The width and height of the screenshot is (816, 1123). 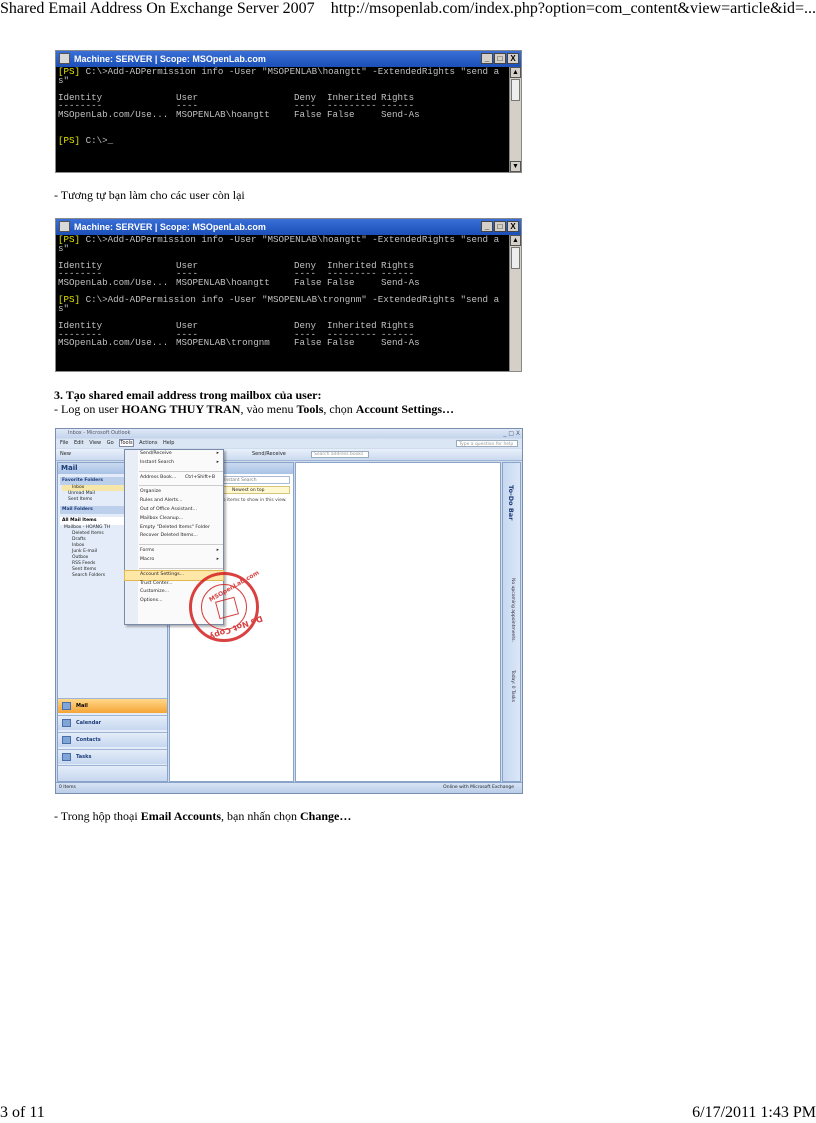 What do you see at coordinates (95, 443) in the screenshot?
I see `menu-view: View` at bounding box center [95, 443].